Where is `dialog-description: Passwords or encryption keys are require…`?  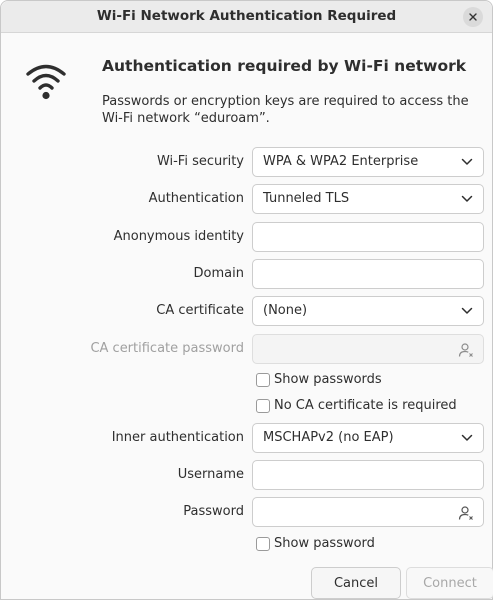
dialog-description: Passwords or encryption keys are require… is located at coordinates (285, 110).